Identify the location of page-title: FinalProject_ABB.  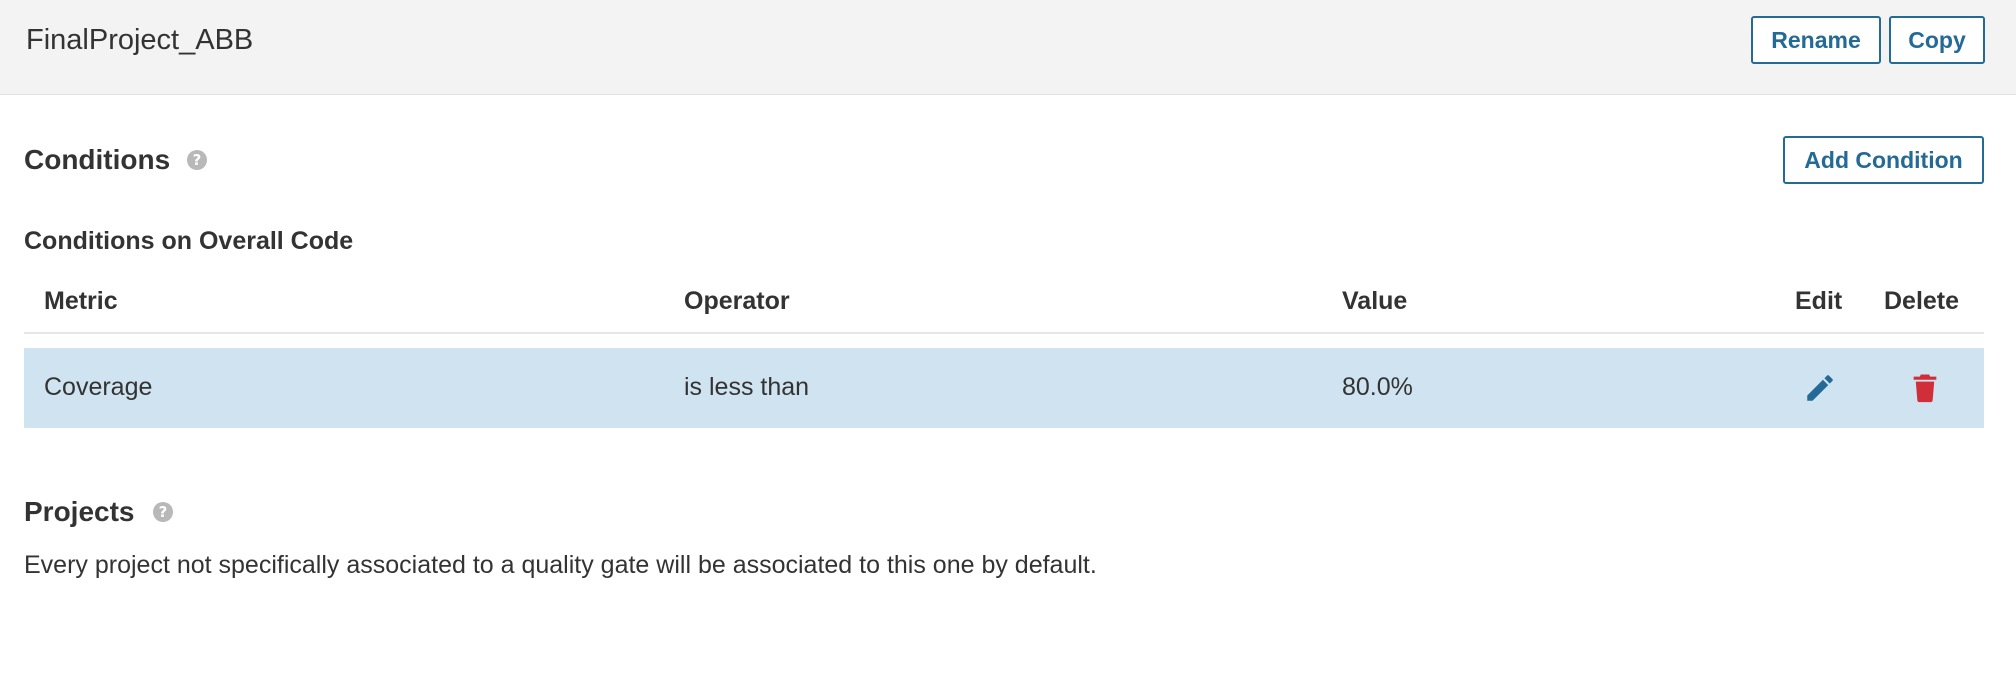
(140, 40).